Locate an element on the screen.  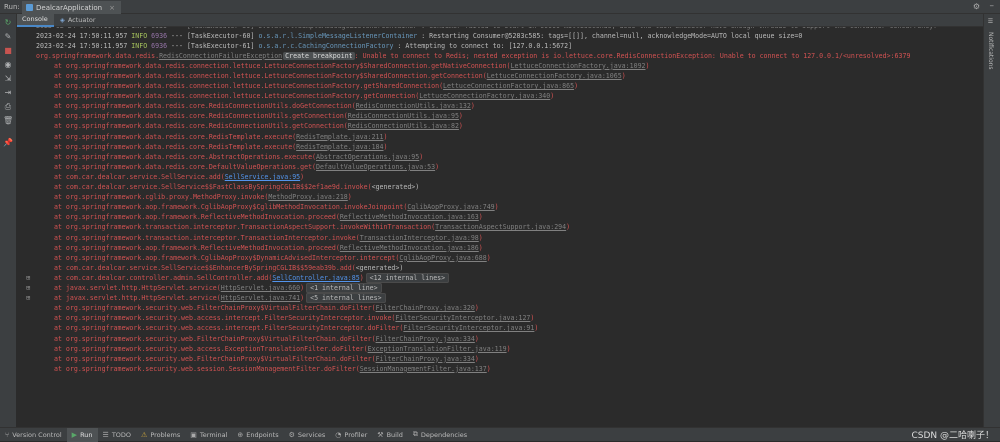
pin-icon: 📌 is located at coordinates (8, 142).